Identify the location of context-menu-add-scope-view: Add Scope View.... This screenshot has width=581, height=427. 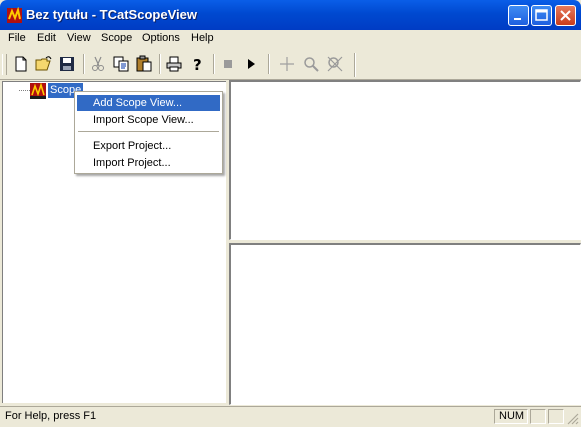
(148, 103).